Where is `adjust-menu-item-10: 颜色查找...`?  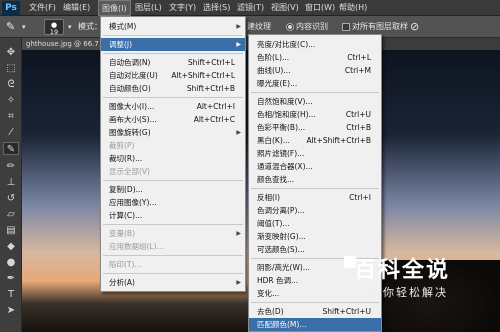
adjust-menu-item-10: 颜色查找... is located at coordinates (315, 179).